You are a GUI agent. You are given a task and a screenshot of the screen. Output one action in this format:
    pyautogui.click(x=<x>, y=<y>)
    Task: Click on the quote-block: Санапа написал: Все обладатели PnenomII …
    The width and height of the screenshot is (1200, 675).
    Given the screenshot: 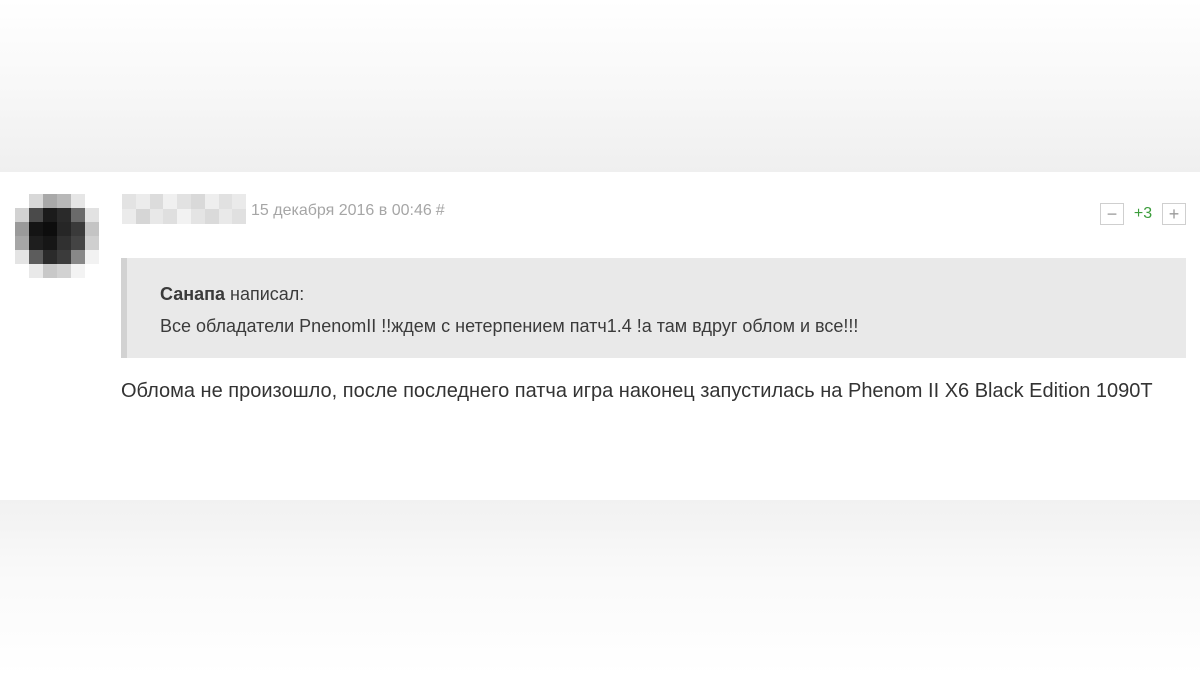 What is the action you would take?
    pyautogui.click(x=653, y=308)
    